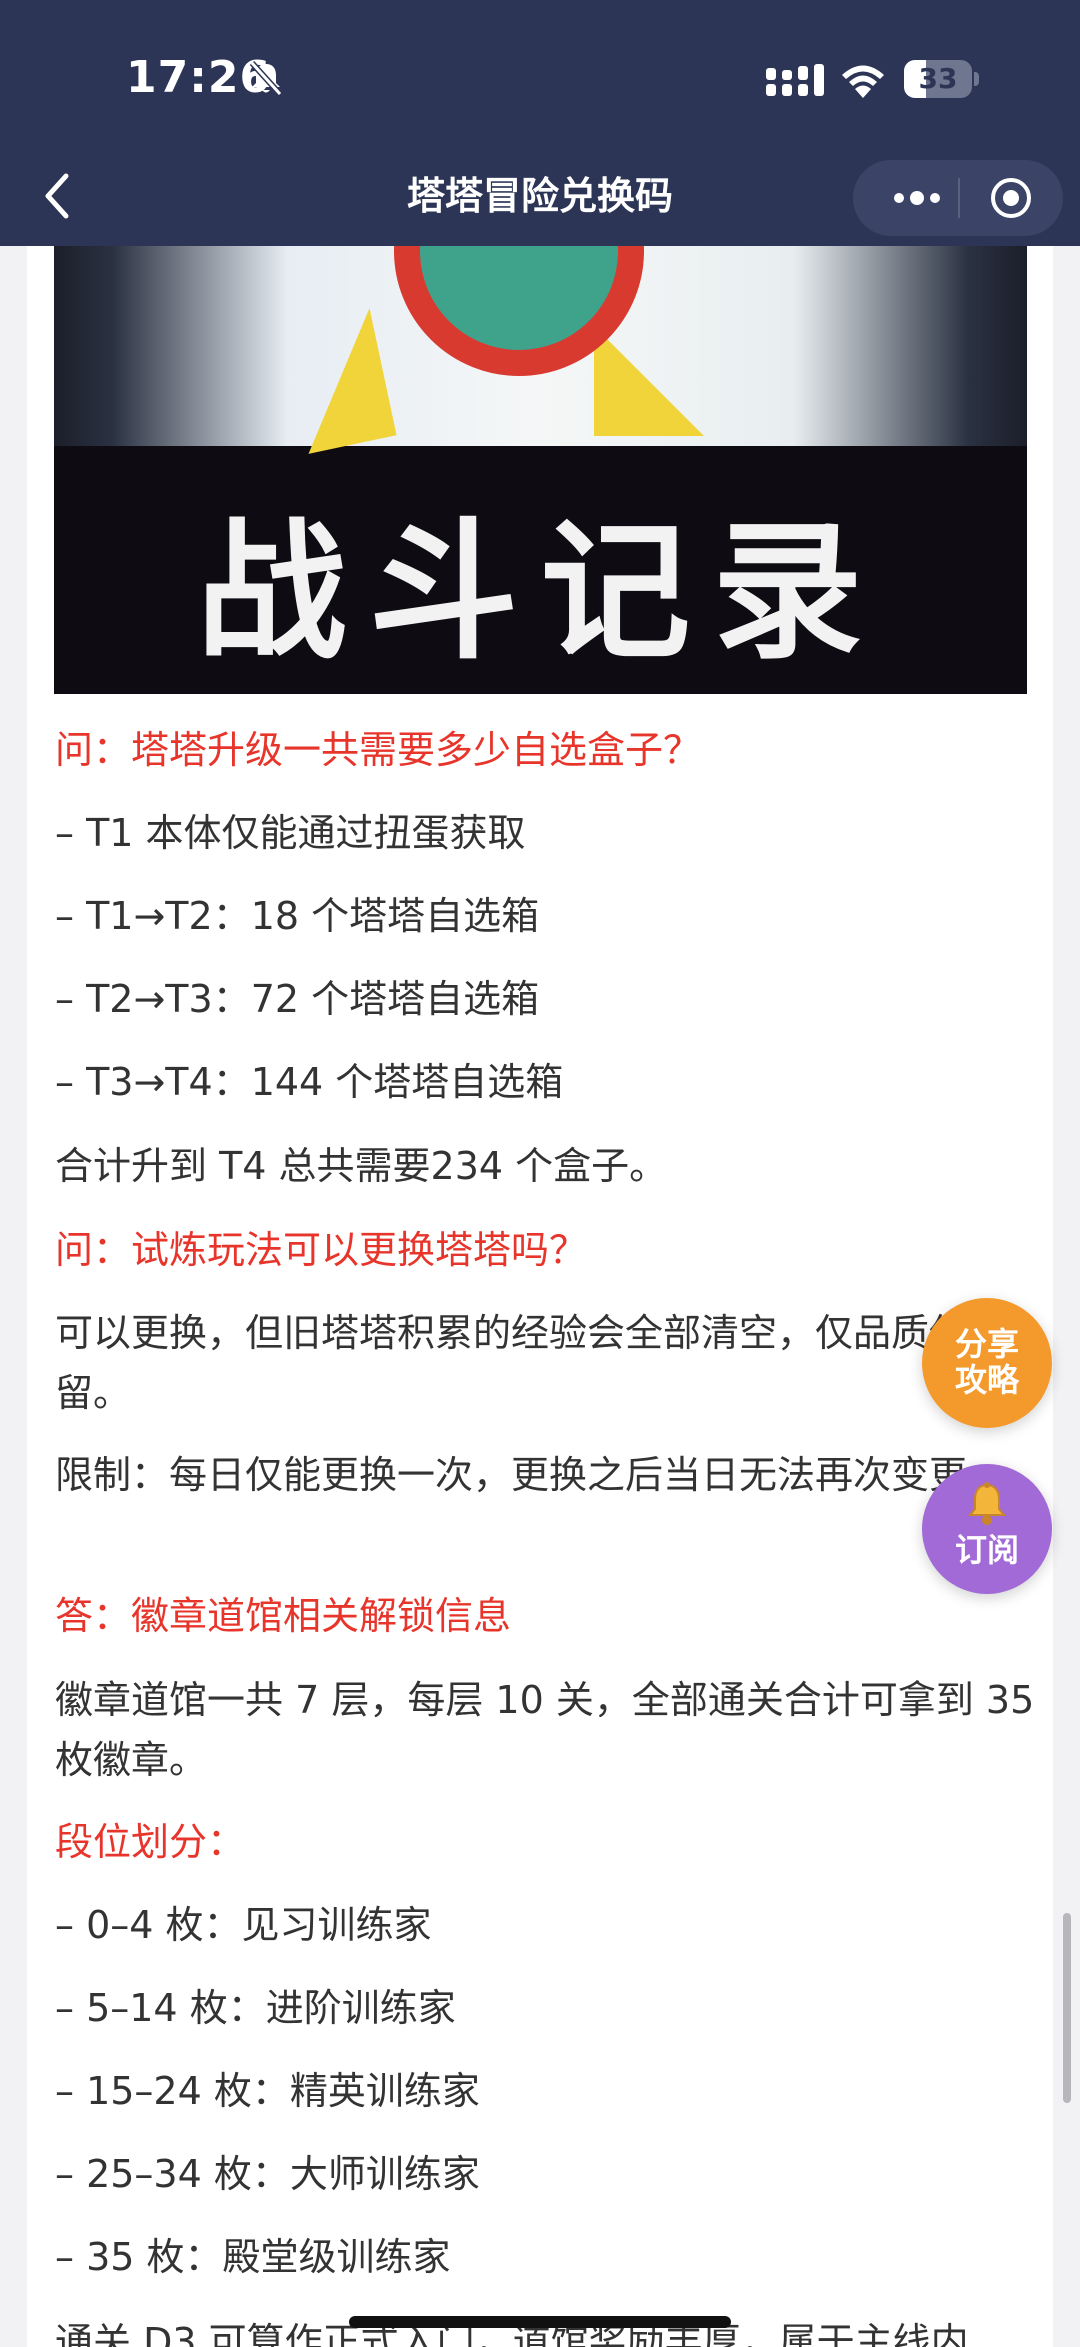  I want to click on home-indicator, so click(540, 2322).